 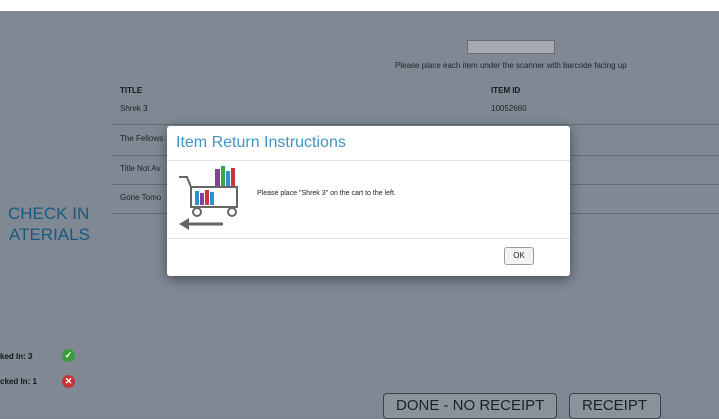 What do you see at coordinates (68, 355) in the screenshot?
I see `check-circle-icon: ✓` at bounding box center [68, 355].